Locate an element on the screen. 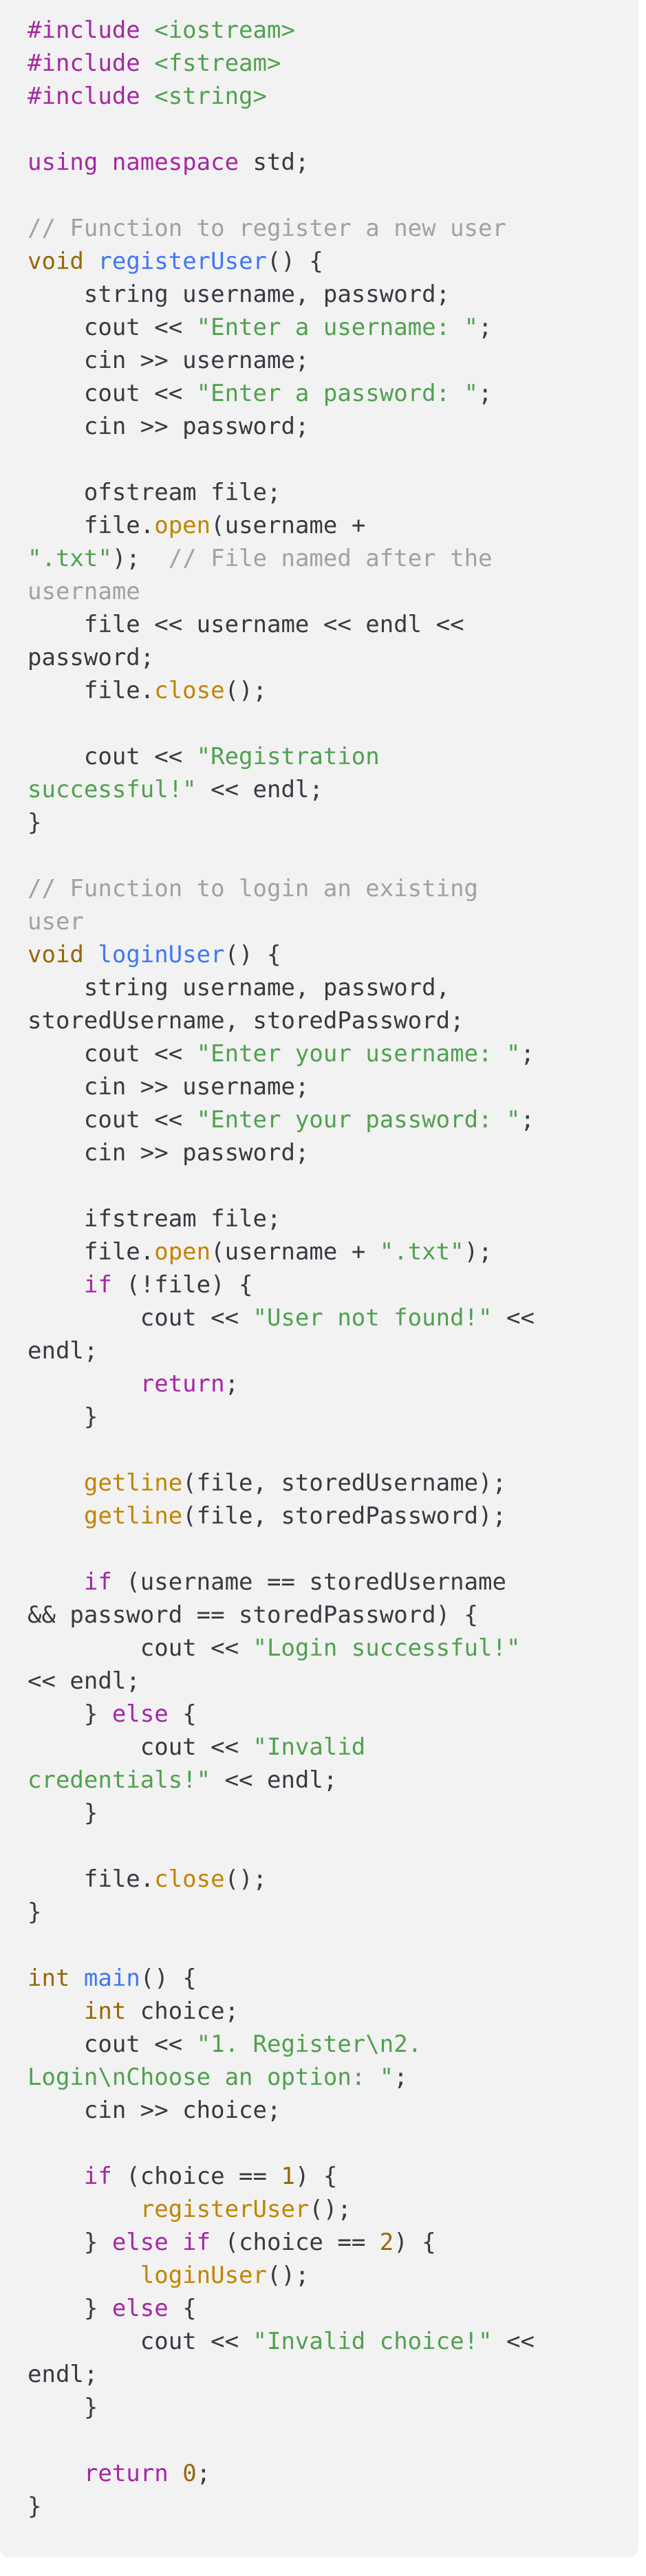 This screenshot has height=2576, width=646. code-token: void is located at coordinates (56, 954).